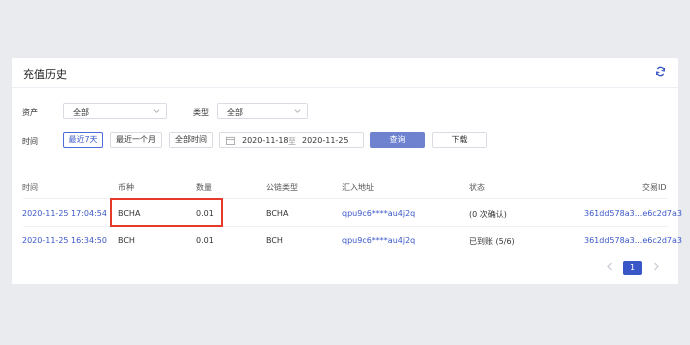 Image resolution: width=690 pixels, height=345 pixels. Describe the element at coordinates (136, 140) in the screenshot. I see `last-month-button: 最近一个月` at that location.